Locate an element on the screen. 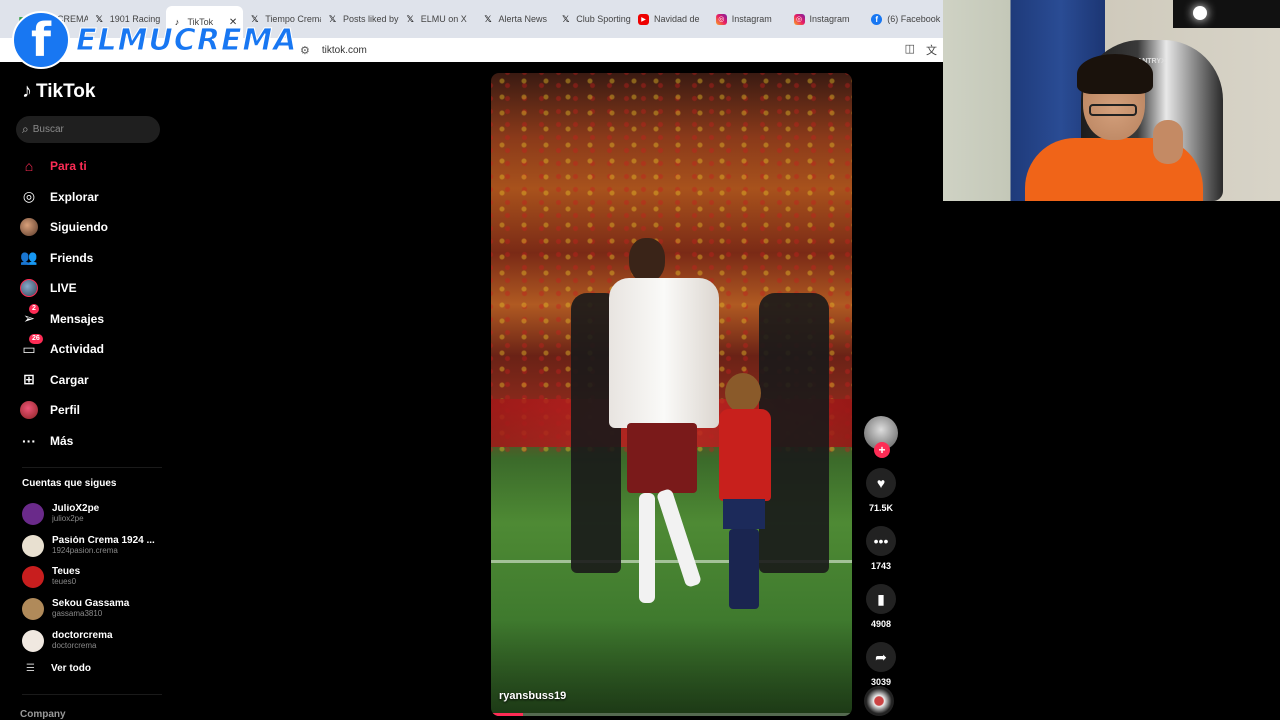 This screenshot has height=720, width=1280. browser-tab: f (6) Facebook is located at coordinates (904, 19).